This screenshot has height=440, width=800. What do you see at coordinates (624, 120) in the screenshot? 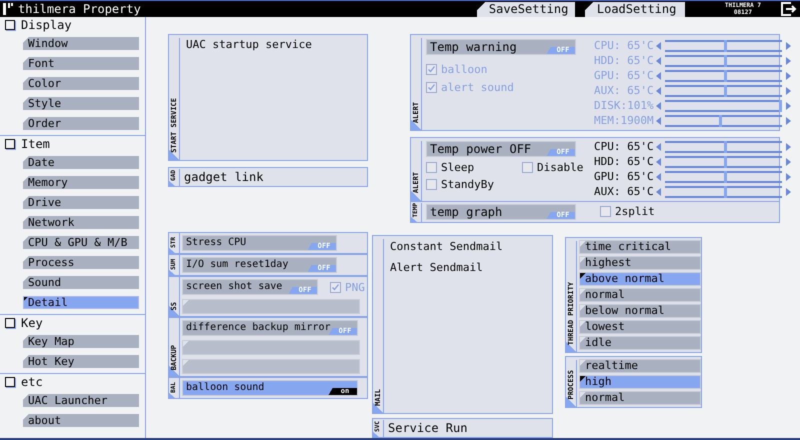
I see `slider-label: MEM:1900M` at bounding box center [624, 120].